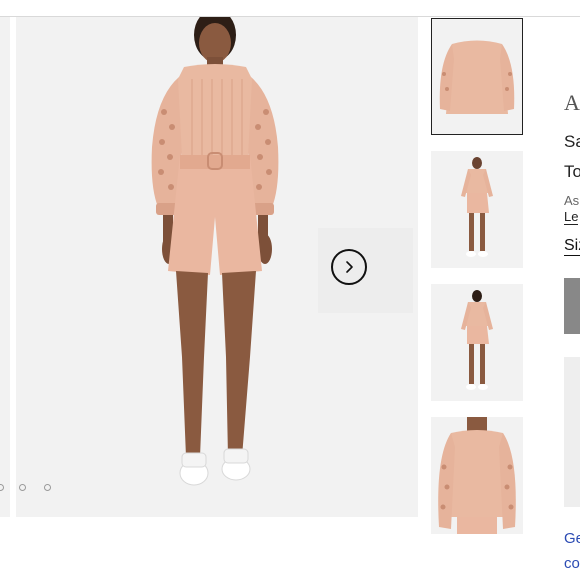 The width and height of the screenshot is (580, 580). I want to click on product-note: As, so click(572, 200).